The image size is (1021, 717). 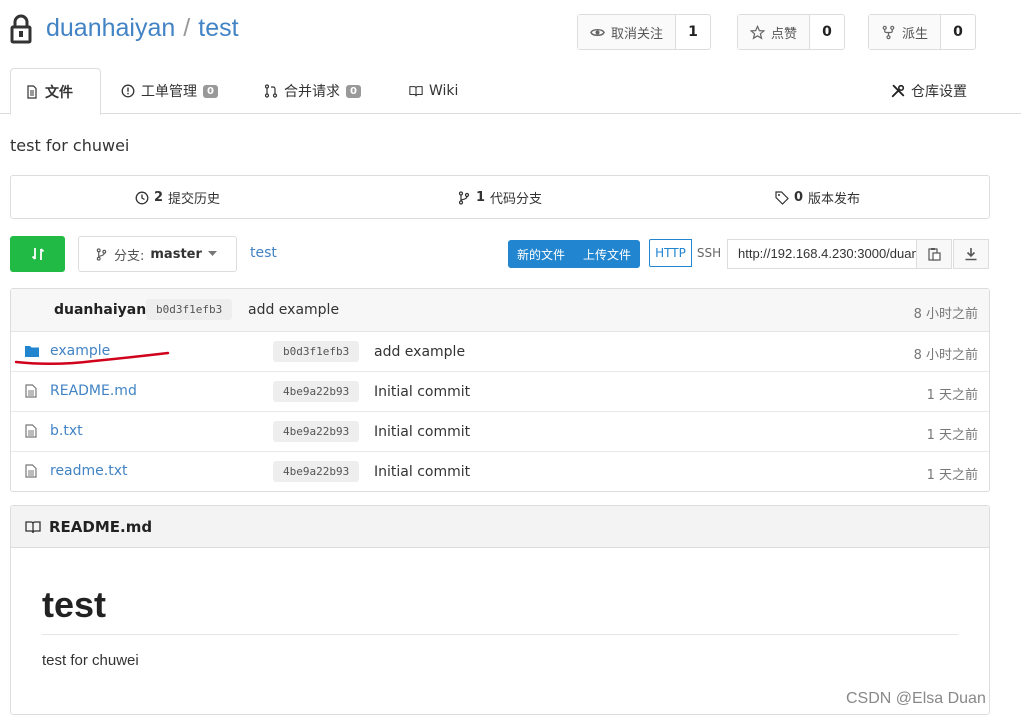 I want to click on repo-header: duanhaiyan / test 取消关注 1 点赞 0 派生 0, so click(x=510, y=33).